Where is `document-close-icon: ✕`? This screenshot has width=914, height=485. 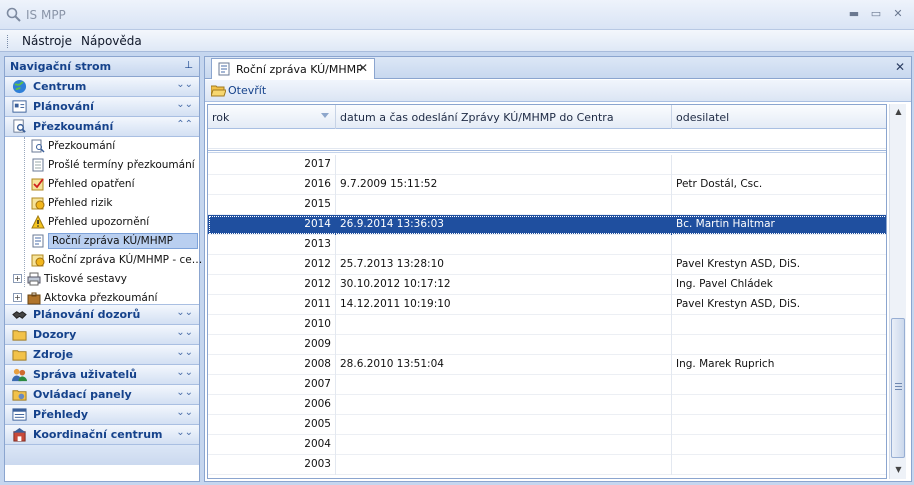 document-close-icon: ✕ is located at coordinates (900, 67).